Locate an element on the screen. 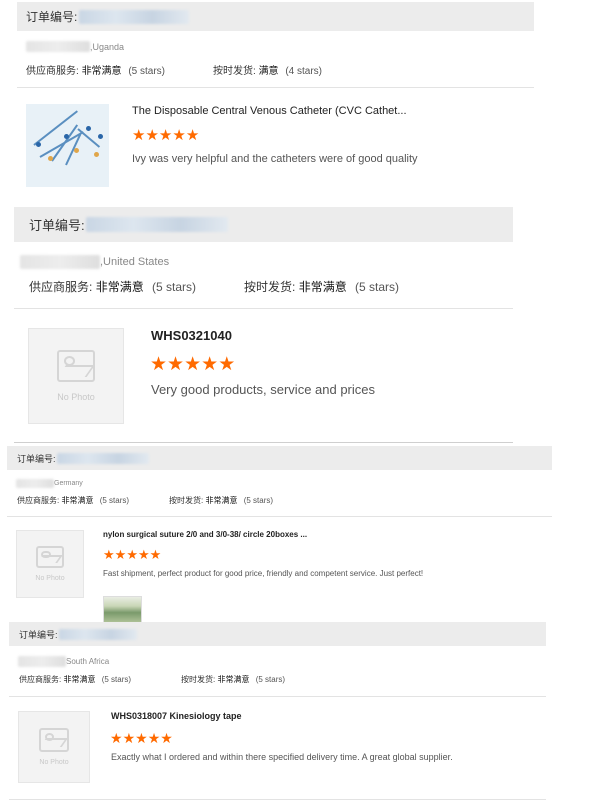 Image resolution: width=615 pixels, height=804 pixels. buyer-country: South Africa is located at coordinates (88, 661).